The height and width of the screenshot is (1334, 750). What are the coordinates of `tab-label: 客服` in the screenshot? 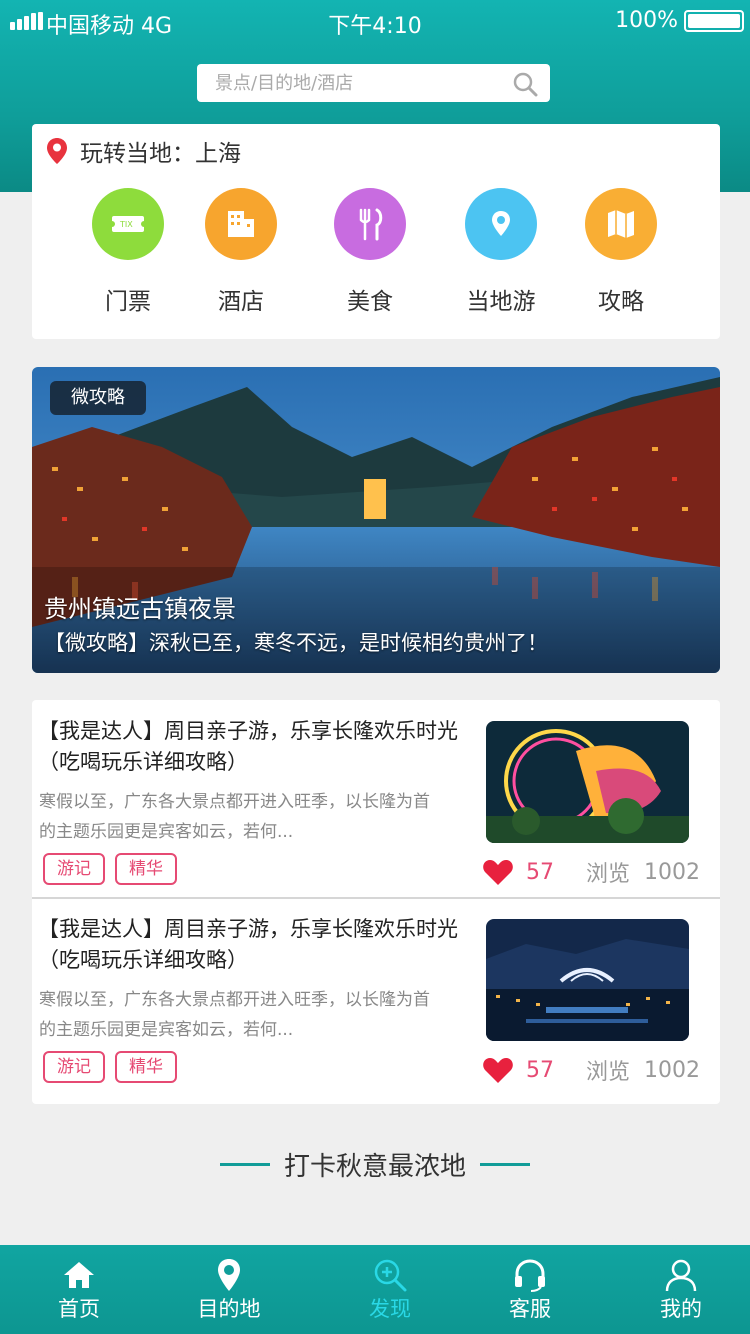 It's located at (530, 1309).